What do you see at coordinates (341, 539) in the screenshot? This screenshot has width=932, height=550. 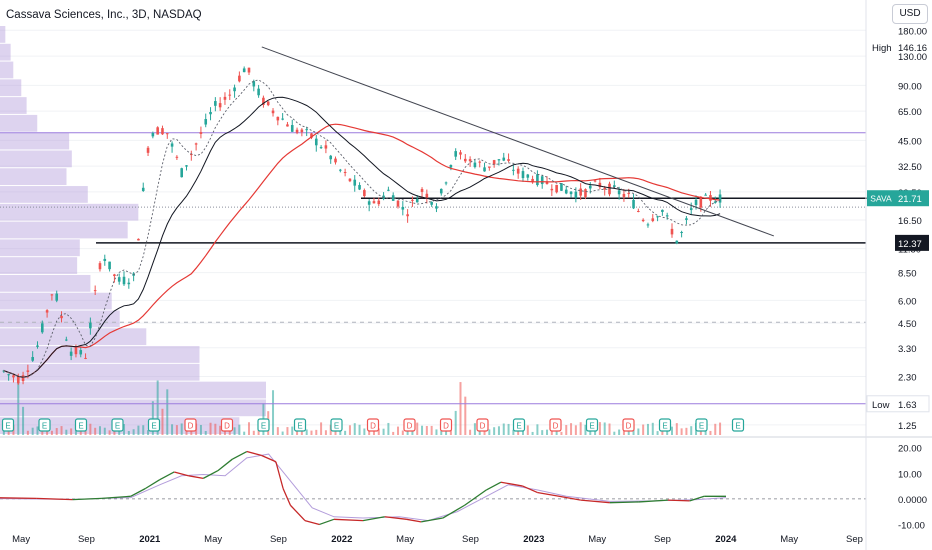 I see `time-tick-label: 2022` at bounding box center [341, 539].